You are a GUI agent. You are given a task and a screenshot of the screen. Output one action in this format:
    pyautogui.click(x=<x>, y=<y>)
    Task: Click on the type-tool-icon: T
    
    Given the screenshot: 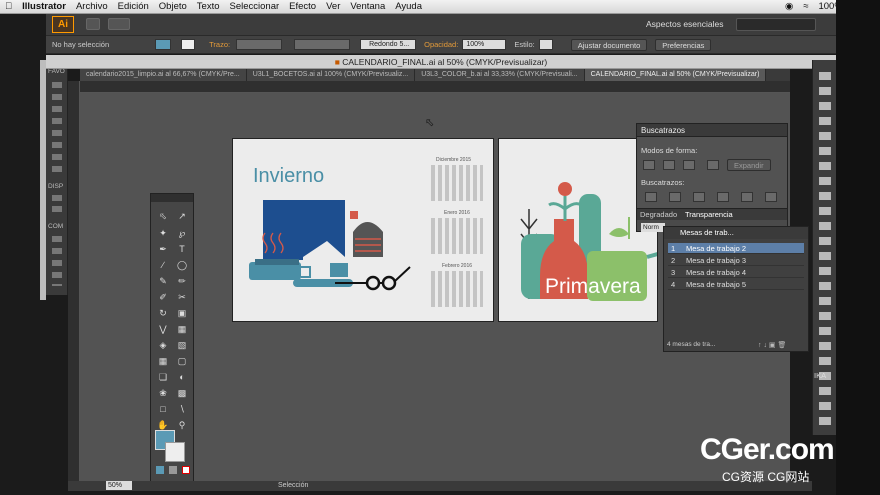 What is the action you would take?
    pyautogui.click(x=182, y=249)
    